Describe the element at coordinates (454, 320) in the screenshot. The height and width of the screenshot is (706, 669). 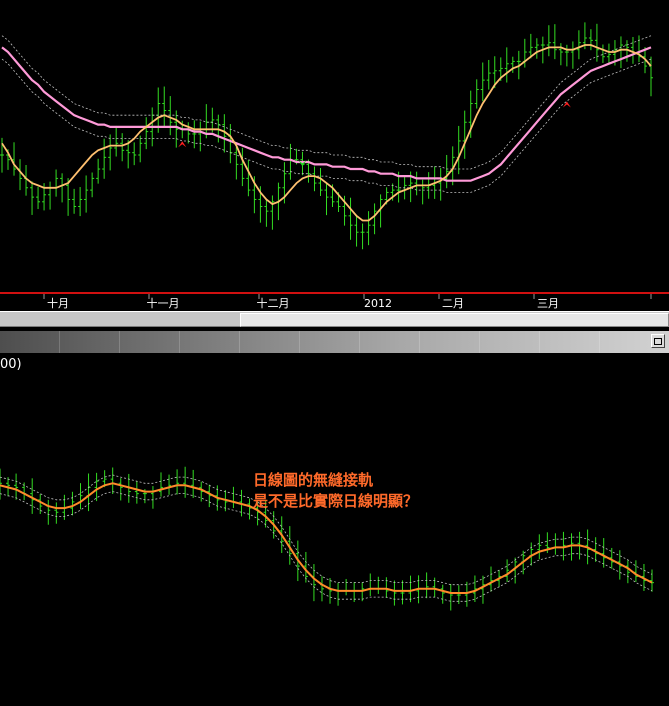
I see `scrollbar-thumb` at that location.